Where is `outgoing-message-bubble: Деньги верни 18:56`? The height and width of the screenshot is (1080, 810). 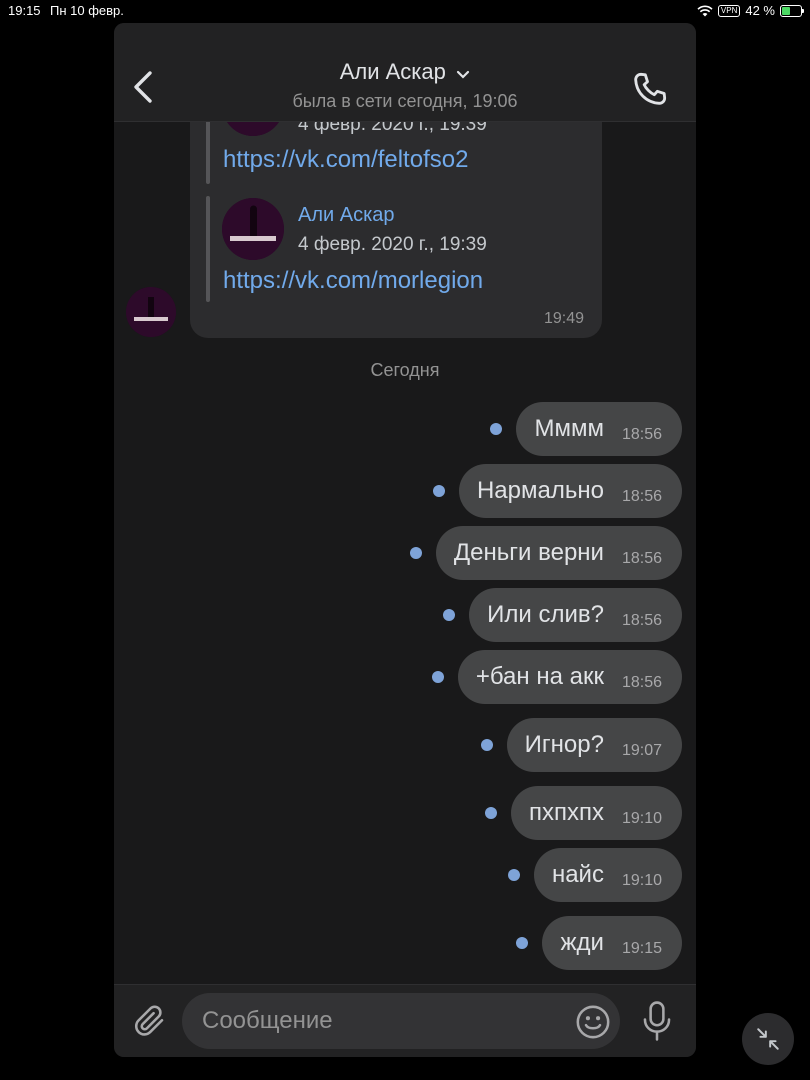 outgoing-message-bubble: Деньги верни 18:56 is located at coordinates (558, 553).